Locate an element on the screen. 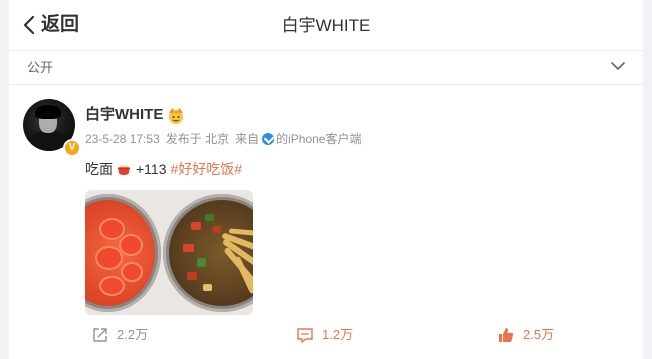 The width and height of the screenshot is (652, 359). post-meta: 23-5-28 17:53 发布于 北京 来自 的iPhone客户端 is located at coordinates (223, 139).